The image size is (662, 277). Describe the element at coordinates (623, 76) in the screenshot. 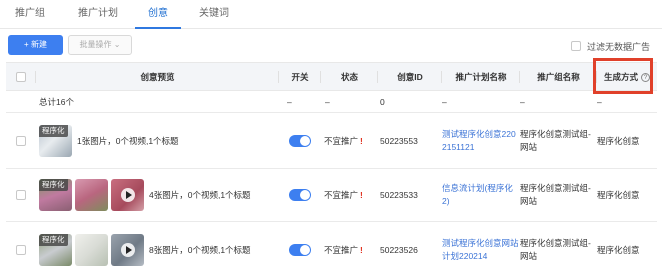

I see `highlight-box` at that location.